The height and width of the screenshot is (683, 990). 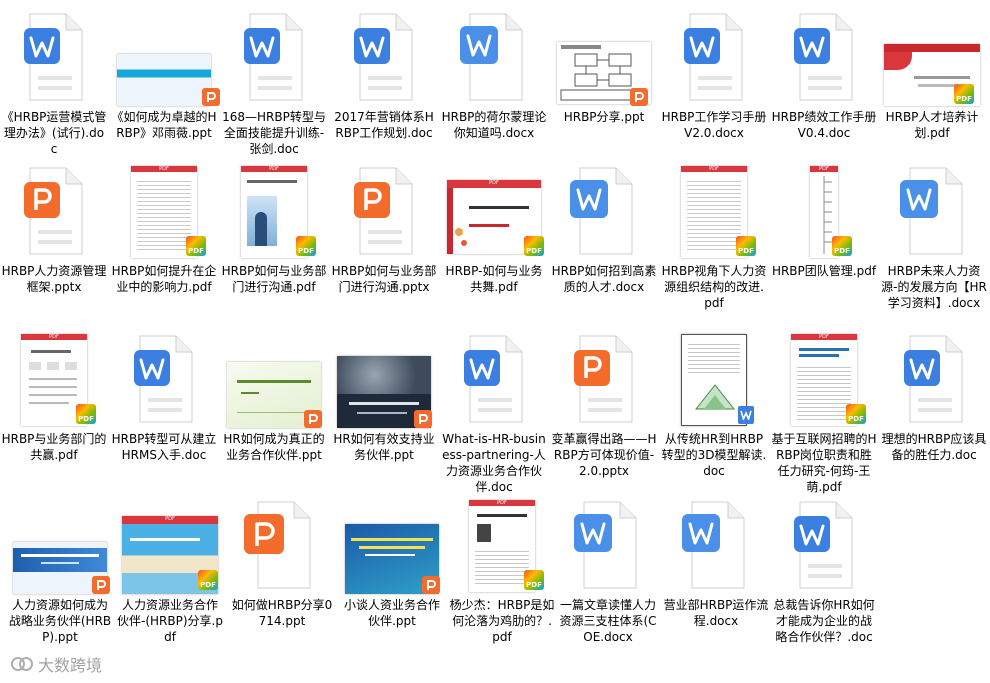 I want to click on file-name: 一篇文章读懂人力资源三支柱体系(COE.docx, so click(x=608, y=621).